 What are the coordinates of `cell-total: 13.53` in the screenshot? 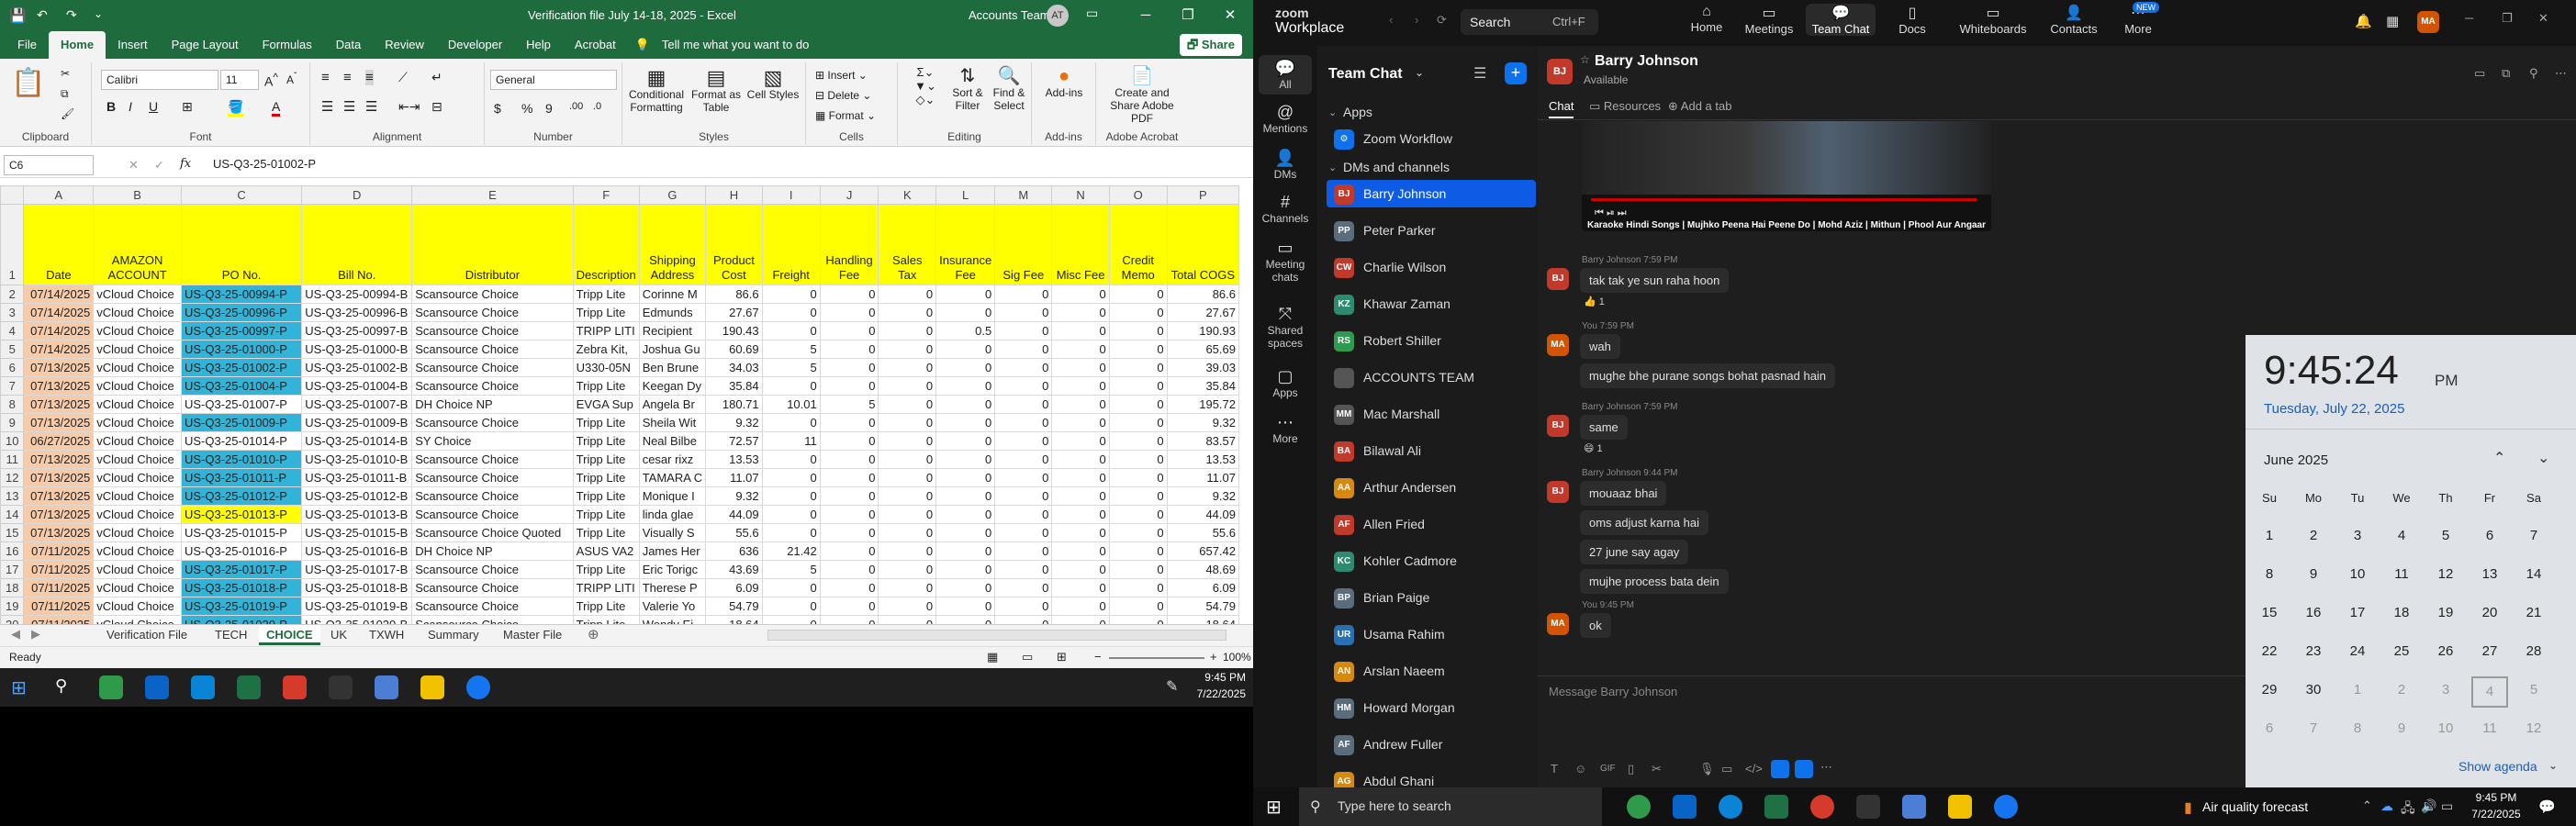 It's located at (1202, 460).